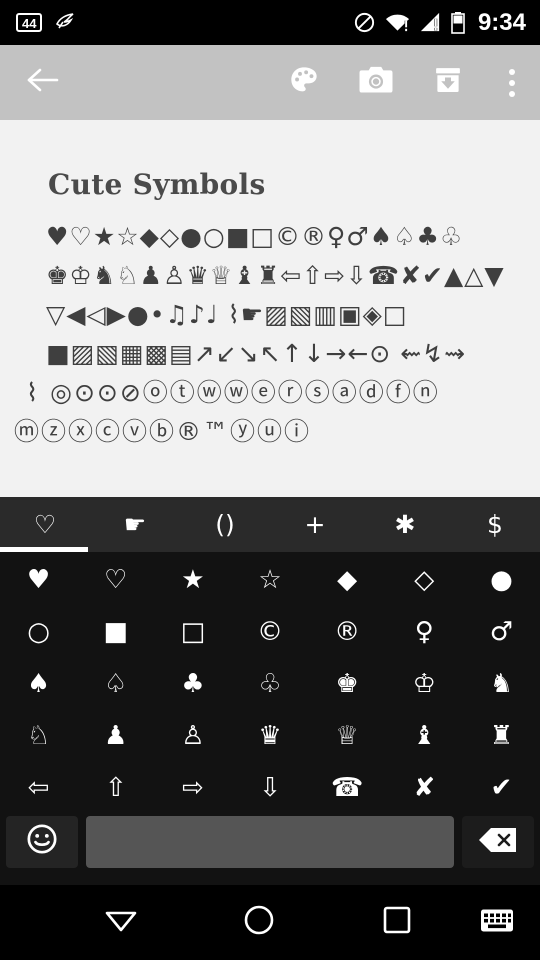  What do you see at coordinates (347, 580) in the screenshot?
I see `symbol-key: ◆` at bounding box center [347, 580].